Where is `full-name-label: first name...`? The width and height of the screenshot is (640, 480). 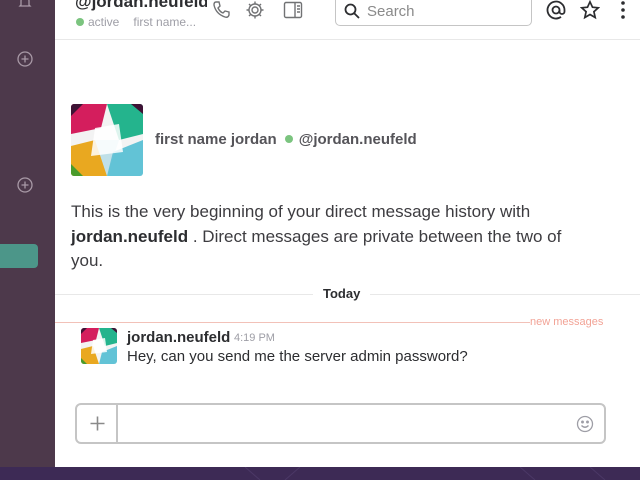
full-name-label: first name... is located at coordinates (165, 22).